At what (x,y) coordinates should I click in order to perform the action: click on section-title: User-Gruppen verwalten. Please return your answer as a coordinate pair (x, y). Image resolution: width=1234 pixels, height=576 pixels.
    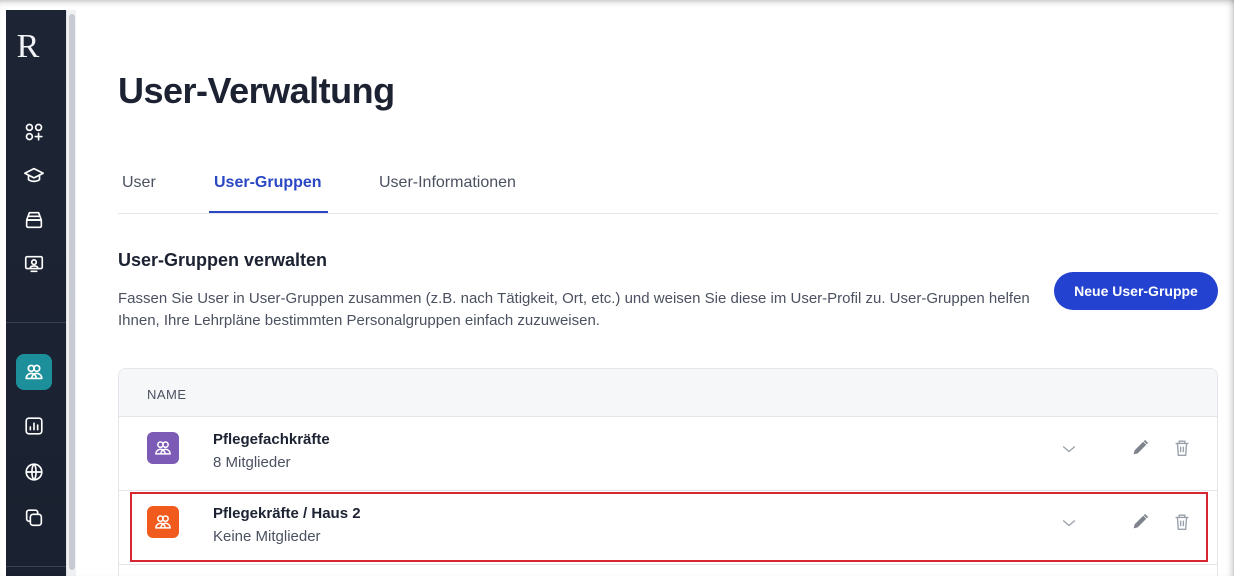
    Looking at the image, I should click on (223, 260).